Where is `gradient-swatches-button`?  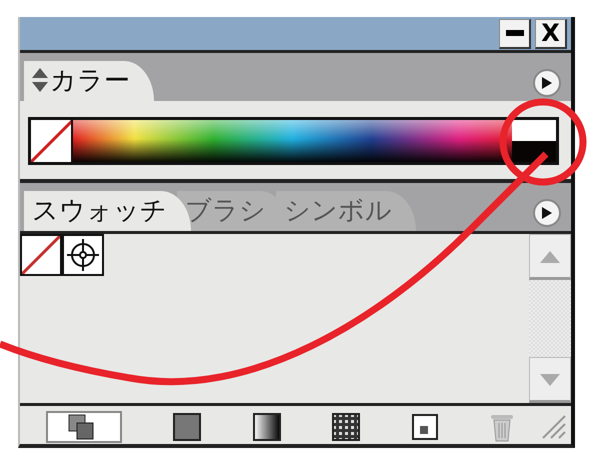
gradient-swatches-button is located at coordinates (266, 426).